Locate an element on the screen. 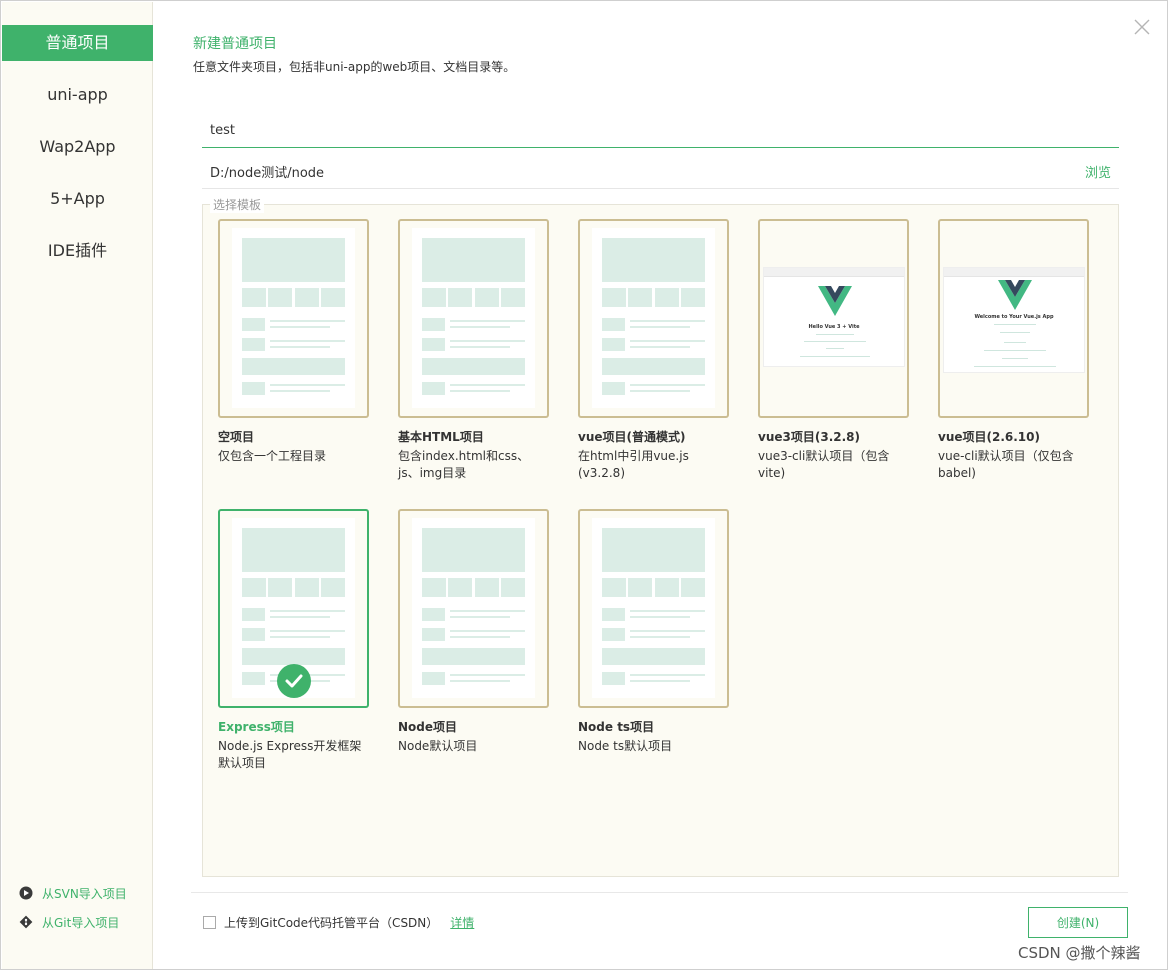 The width and height of the screenshot is (1168, 970). template-card-node-ts: Node ts项目 Node ts默认项目 is located at coordinates (653, 632).